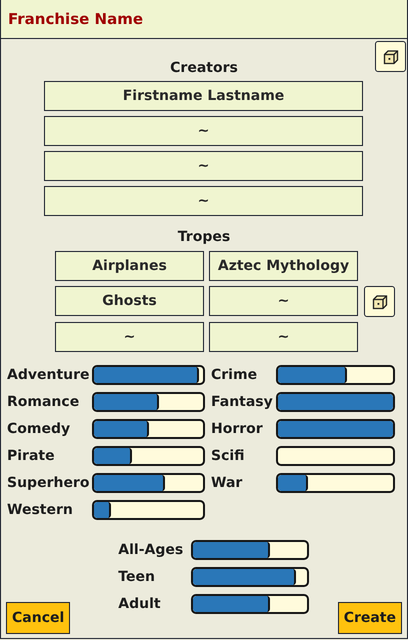 This screenshot has height=640, width=408. Describe the element at coordinates (151, 550) in the screenshot. I see `slider-label: All-Ages` at that location.